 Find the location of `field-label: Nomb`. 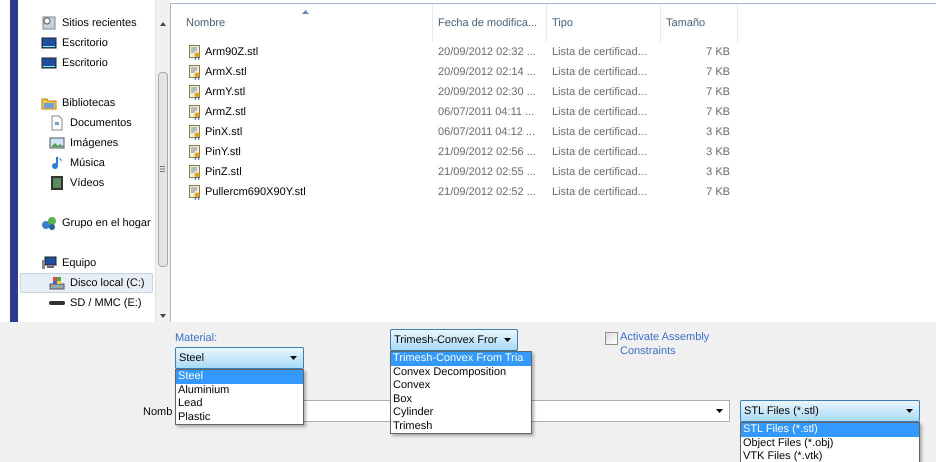

field-label: Nomb is located at coordinates (157, 412).